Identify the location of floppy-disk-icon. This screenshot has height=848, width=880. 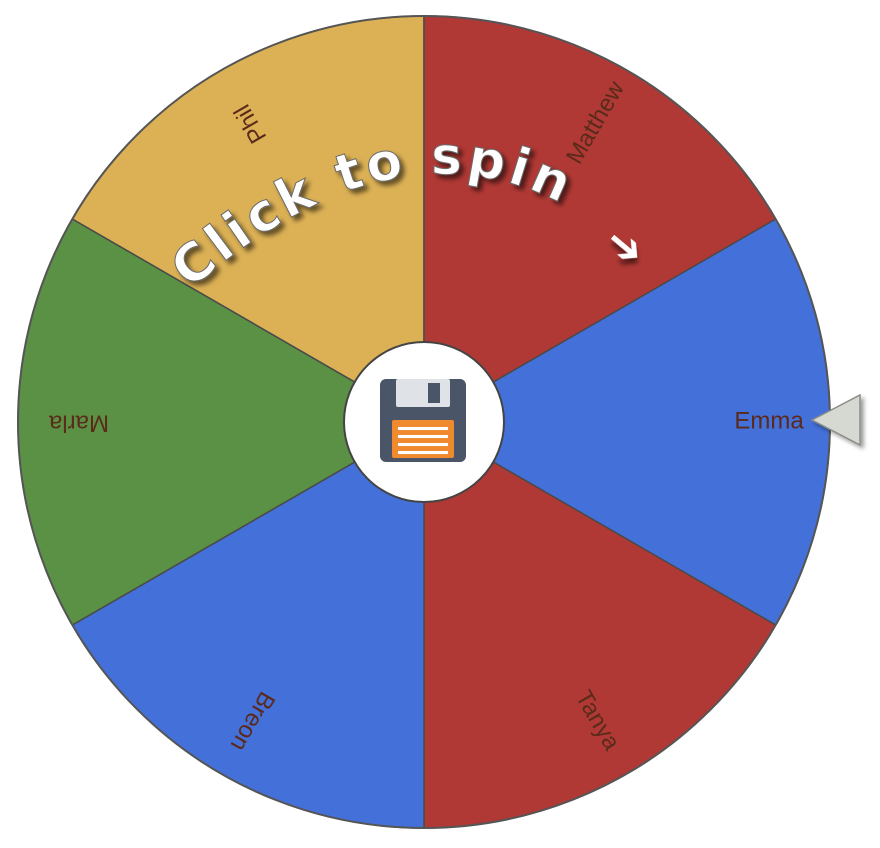
(423, 420).